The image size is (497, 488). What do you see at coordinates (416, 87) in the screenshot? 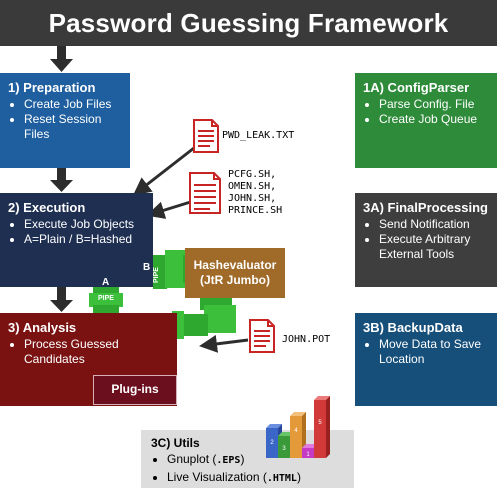
I see `configparser-title: 1A) ConfigParser` at bounding box center [416, 87].